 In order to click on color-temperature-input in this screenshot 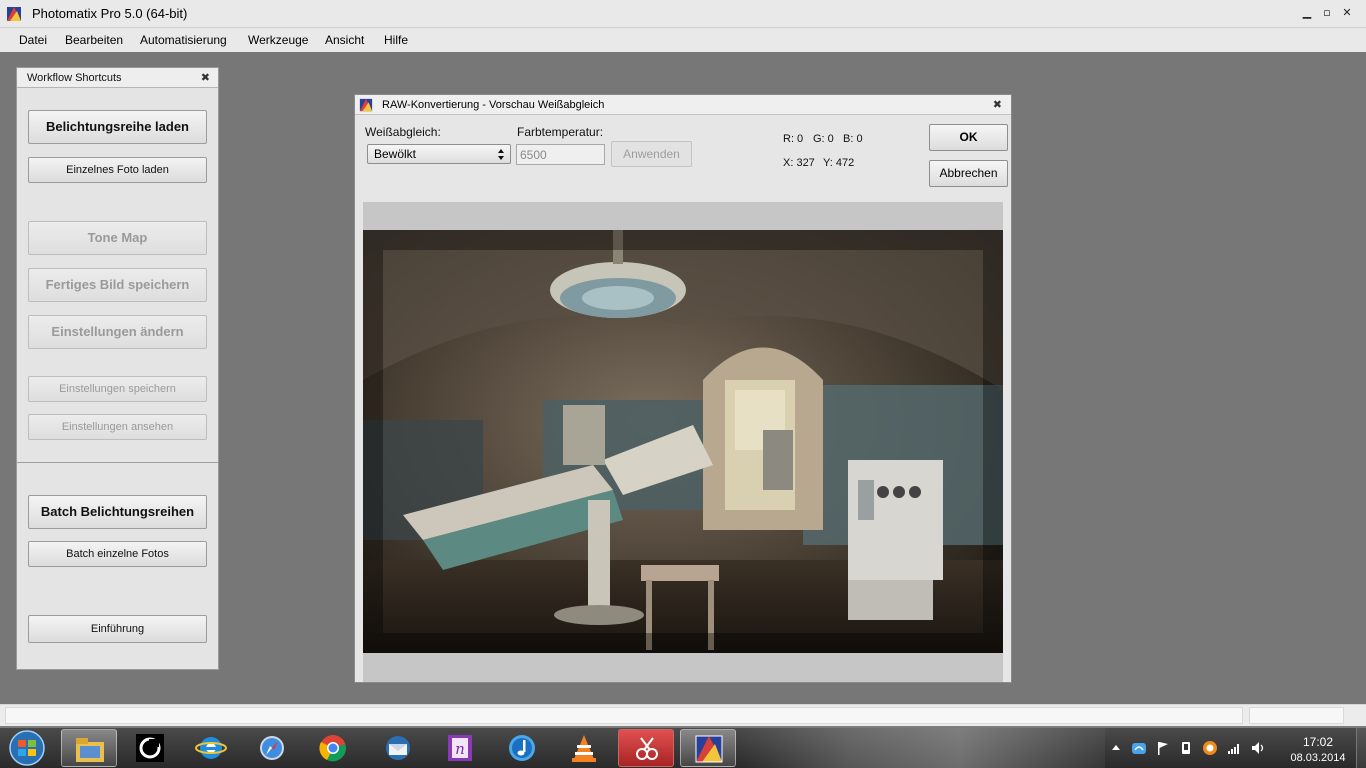, I will do `click(560, 154)`.